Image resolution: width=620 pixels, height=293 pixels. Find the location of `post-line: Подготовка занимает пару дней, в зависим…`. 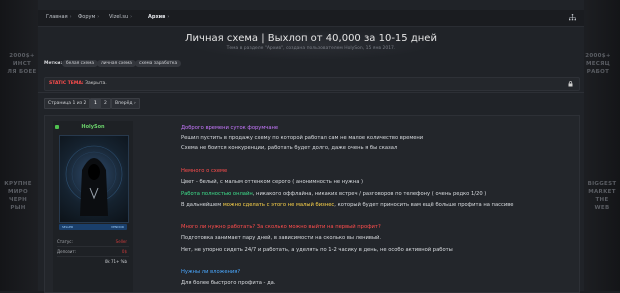

post-line: Подготовка занимает пару дней, в зависим… is located at coordinates (281, 238).